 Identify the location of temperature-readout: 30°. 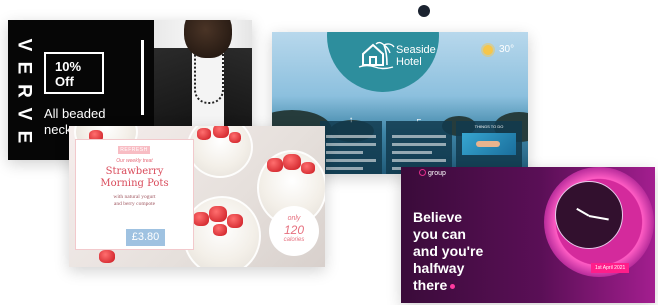
(507, 49).